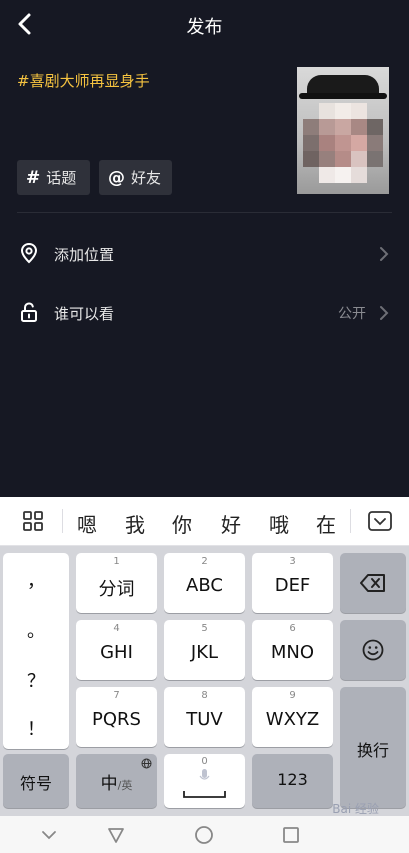 Image resolution: width=409 pixels, height=853 pixels. I want to click on topic-chip-button: # 话题, so click(53, 177).